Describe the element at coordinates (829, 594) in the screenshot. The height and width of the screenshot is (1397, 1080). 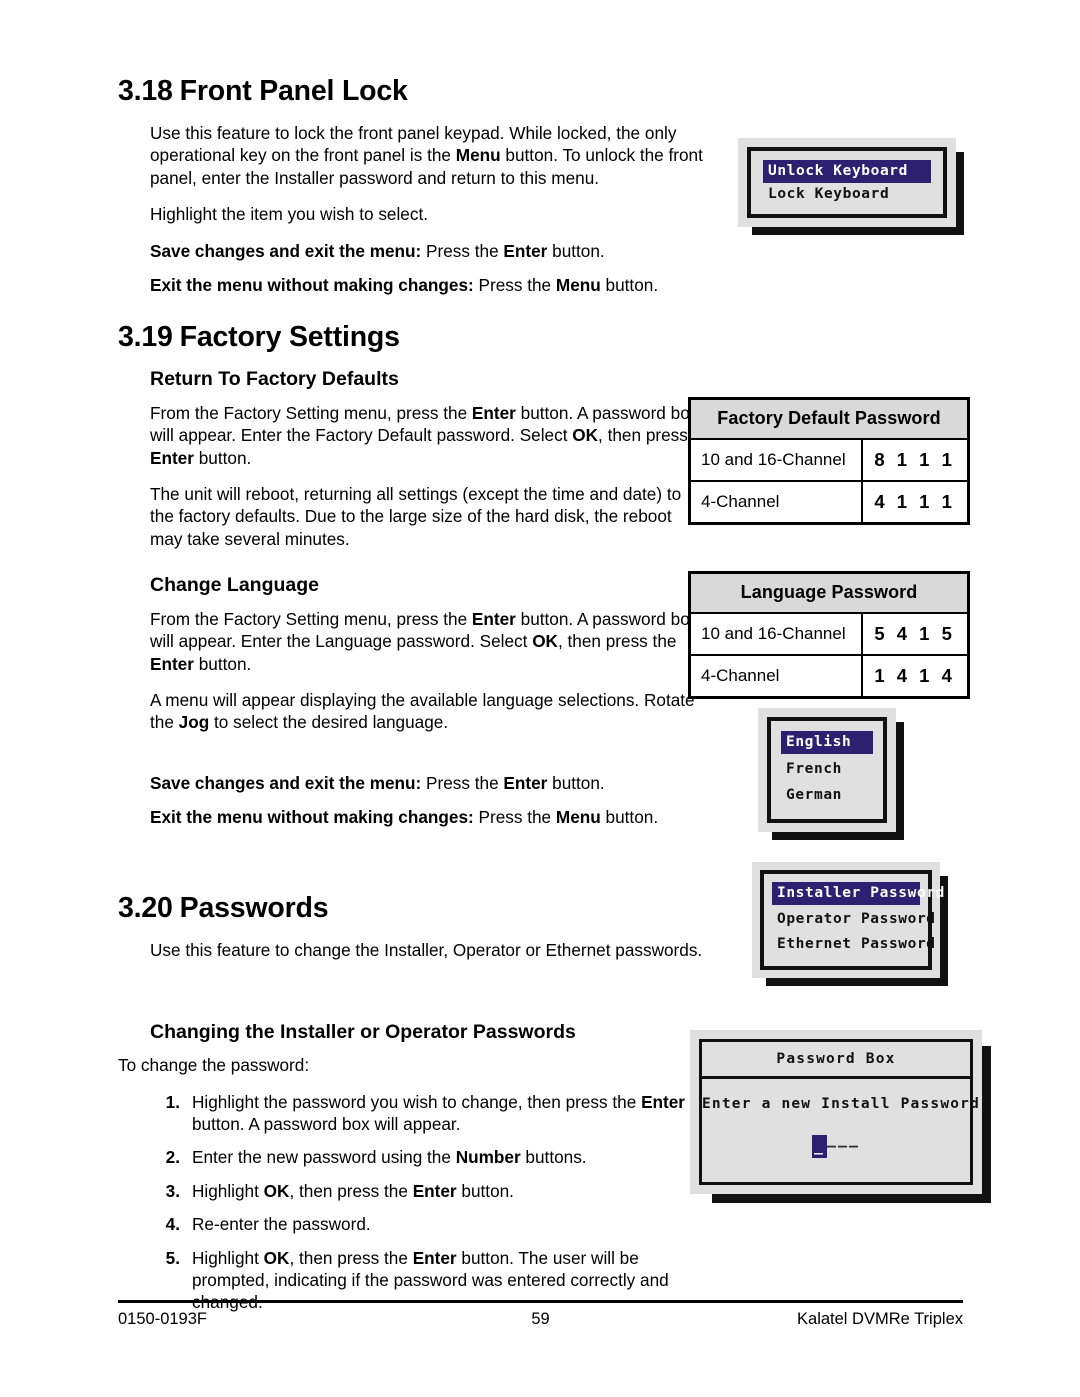
I see `table-header-language-password: Language Password` at that location.